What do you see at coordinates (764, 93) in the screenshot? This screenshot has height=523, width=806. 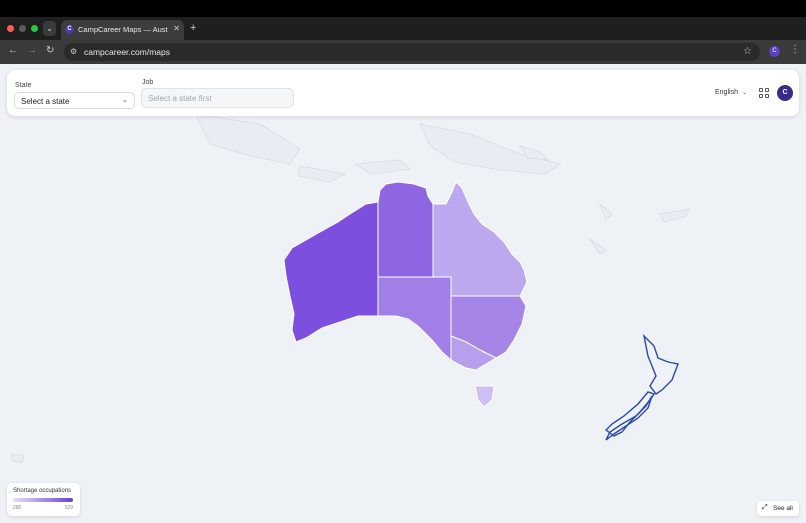 I see `apps-grid-icon` at bounding box center [764, 93].